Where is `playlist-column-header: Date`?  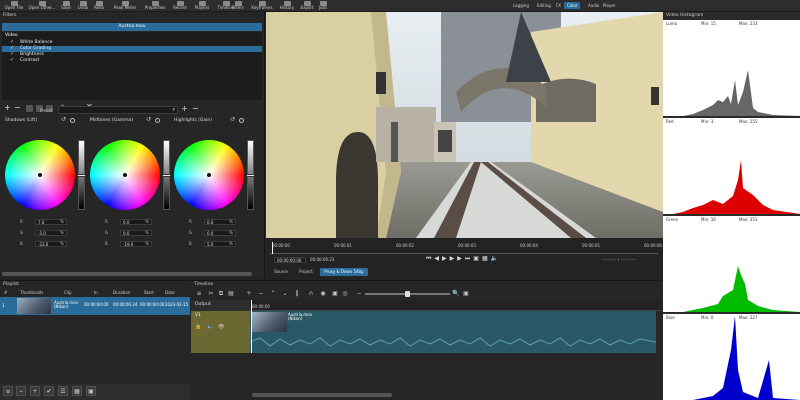
playlist-column-header: Date is located at coordinates (170, 293).